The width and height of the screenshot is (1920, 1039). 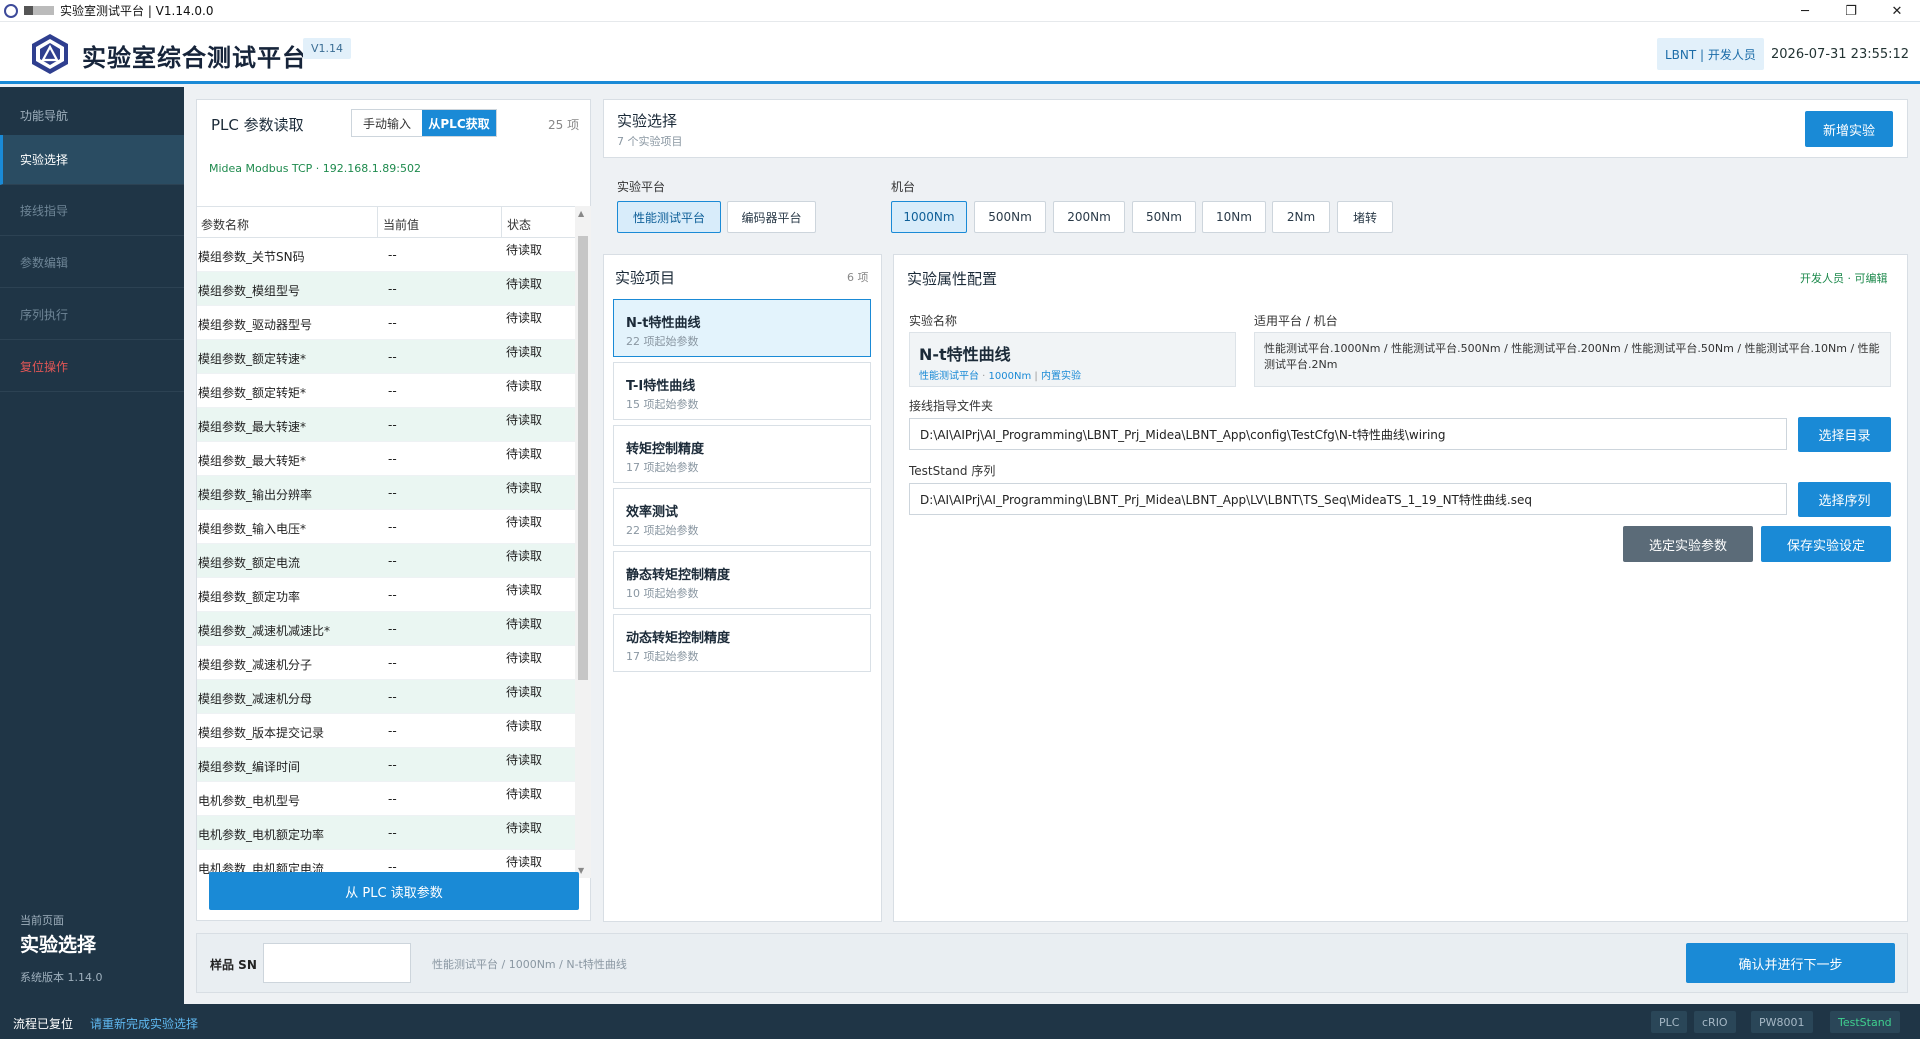 What do you see at coordinates (39, 10) in the screenshot?
I see `title-flag-icon` at bounding box center [39, 10].